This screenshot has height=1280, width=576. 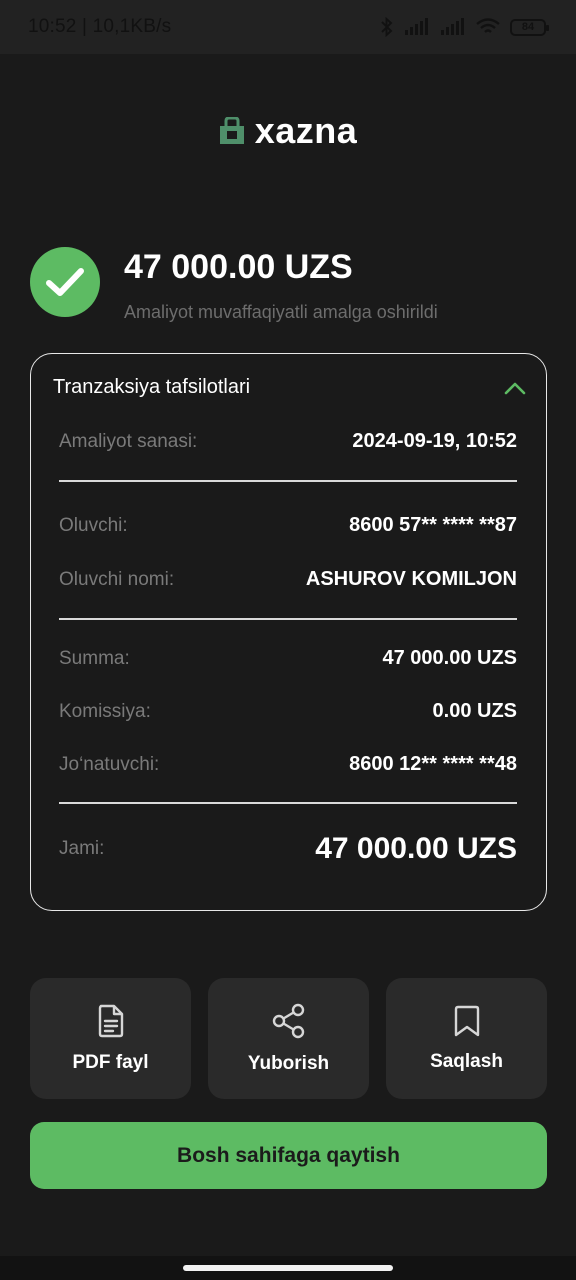 I want to click on detail-row-total: Jami: 47 000.00 UZS, so click(x=288, y=849).